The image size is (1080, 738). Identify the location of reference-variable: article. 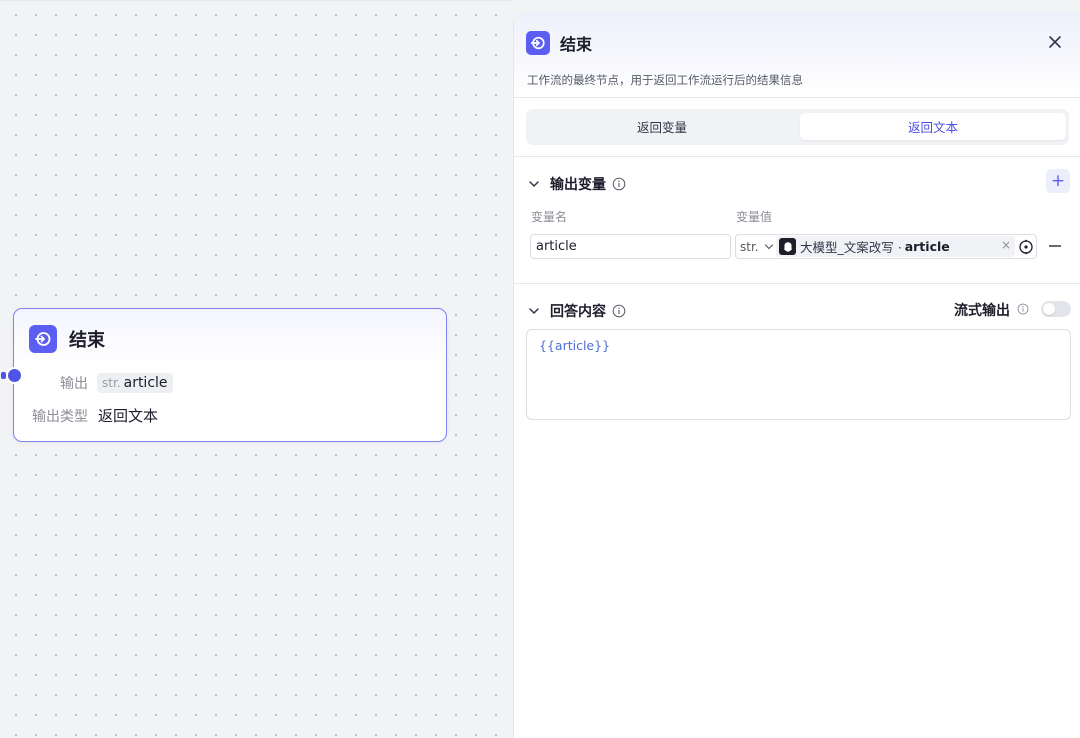
(927, 246).